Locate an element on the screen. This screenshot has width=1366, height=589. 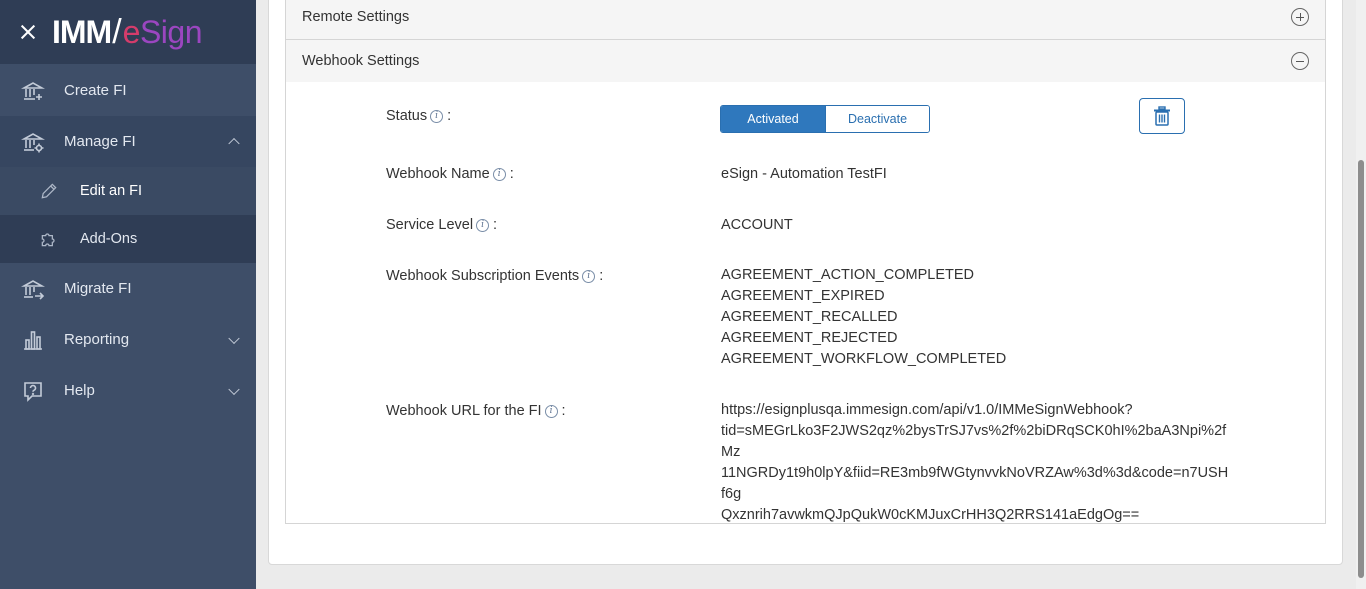
webhook-url-label: Webhook URL for the FI i : is located at coordinates (476, 411).